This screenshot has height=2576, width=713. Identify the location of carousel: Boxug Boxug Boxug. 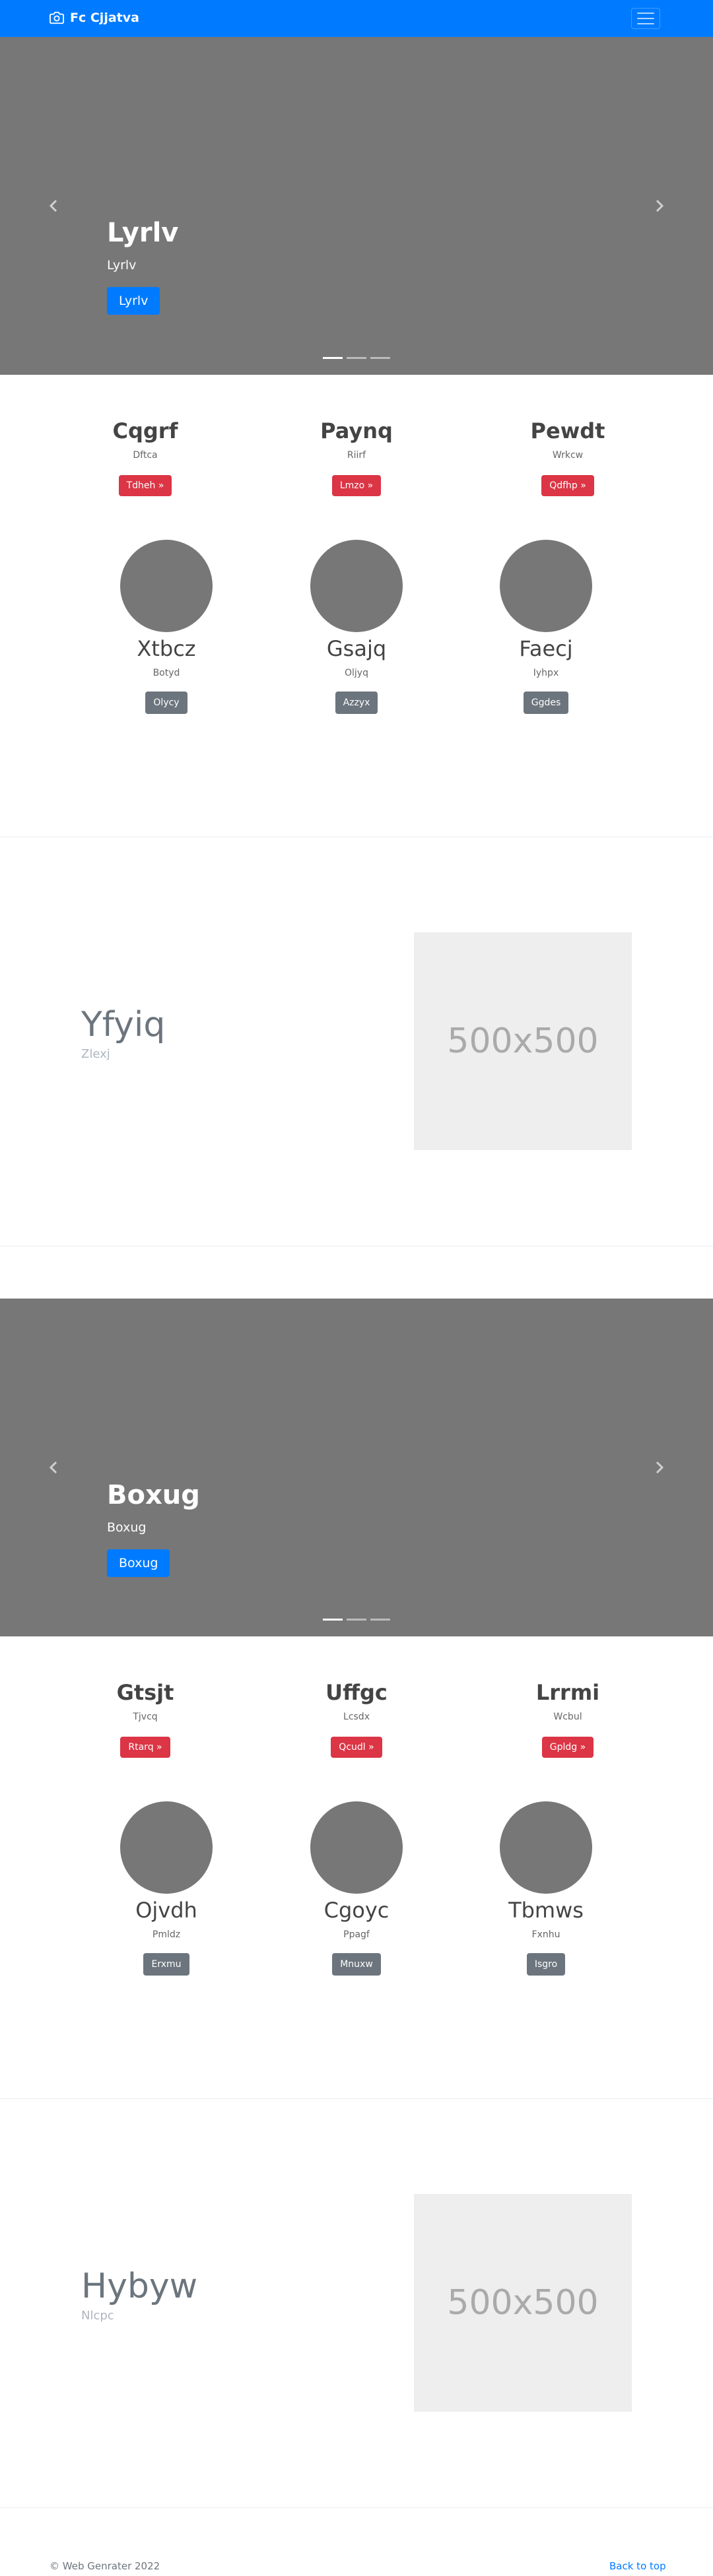
(356, 1467).